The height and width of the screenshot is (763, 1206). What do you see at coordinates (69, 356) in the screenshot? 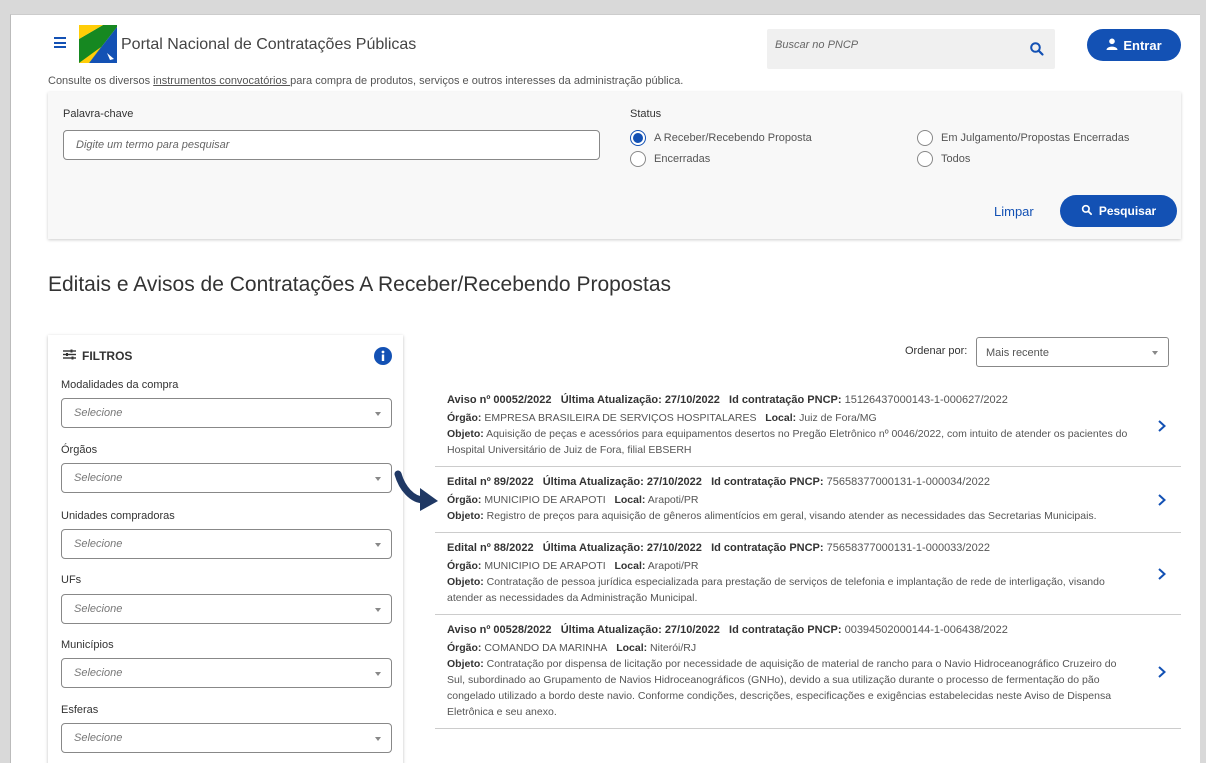
I see `filter-sliders-icon` at bounding box center [69, 356].